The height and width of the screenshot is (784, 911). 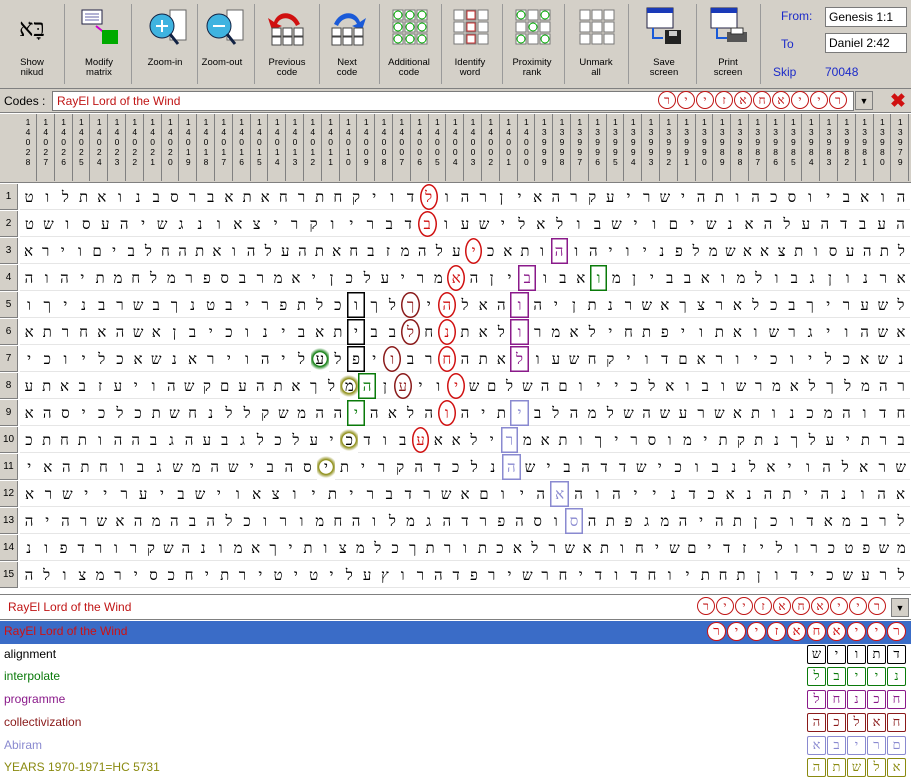 I want to click on matrix-letter: צ, so click(x=701, y=305).